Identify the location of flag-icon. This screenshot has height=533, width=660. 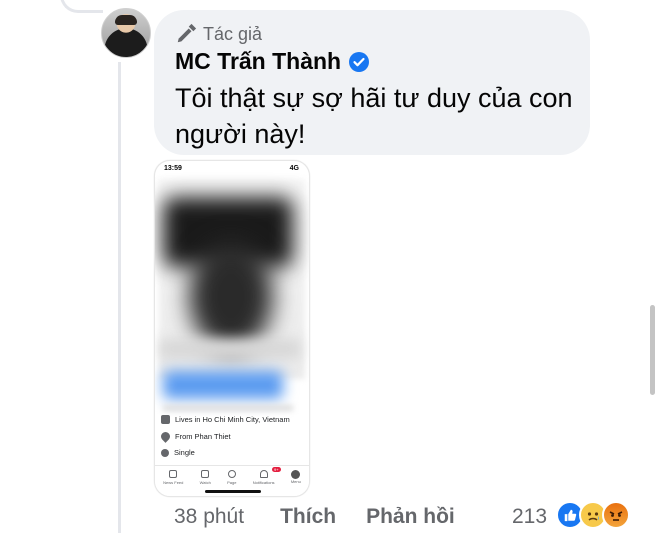
(231, 474).